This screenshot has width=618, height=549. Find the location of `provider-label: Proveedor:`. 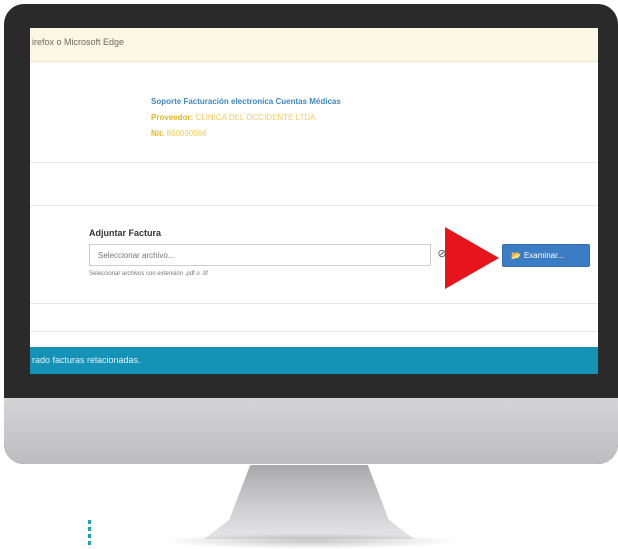

provider-label: Proveedor: is located at coordinates (172, 117).